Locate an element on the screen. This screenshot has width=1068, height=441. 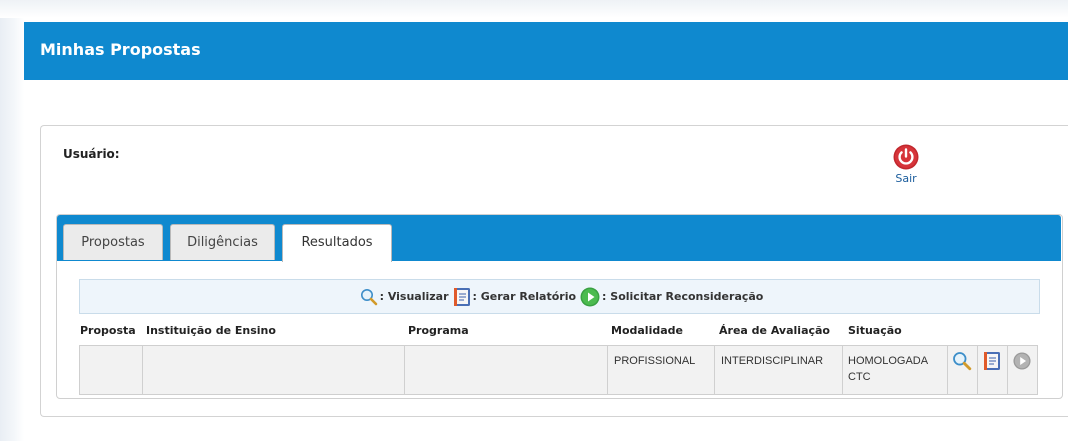
logout-label: Sair is located at coordinates (906, 178).